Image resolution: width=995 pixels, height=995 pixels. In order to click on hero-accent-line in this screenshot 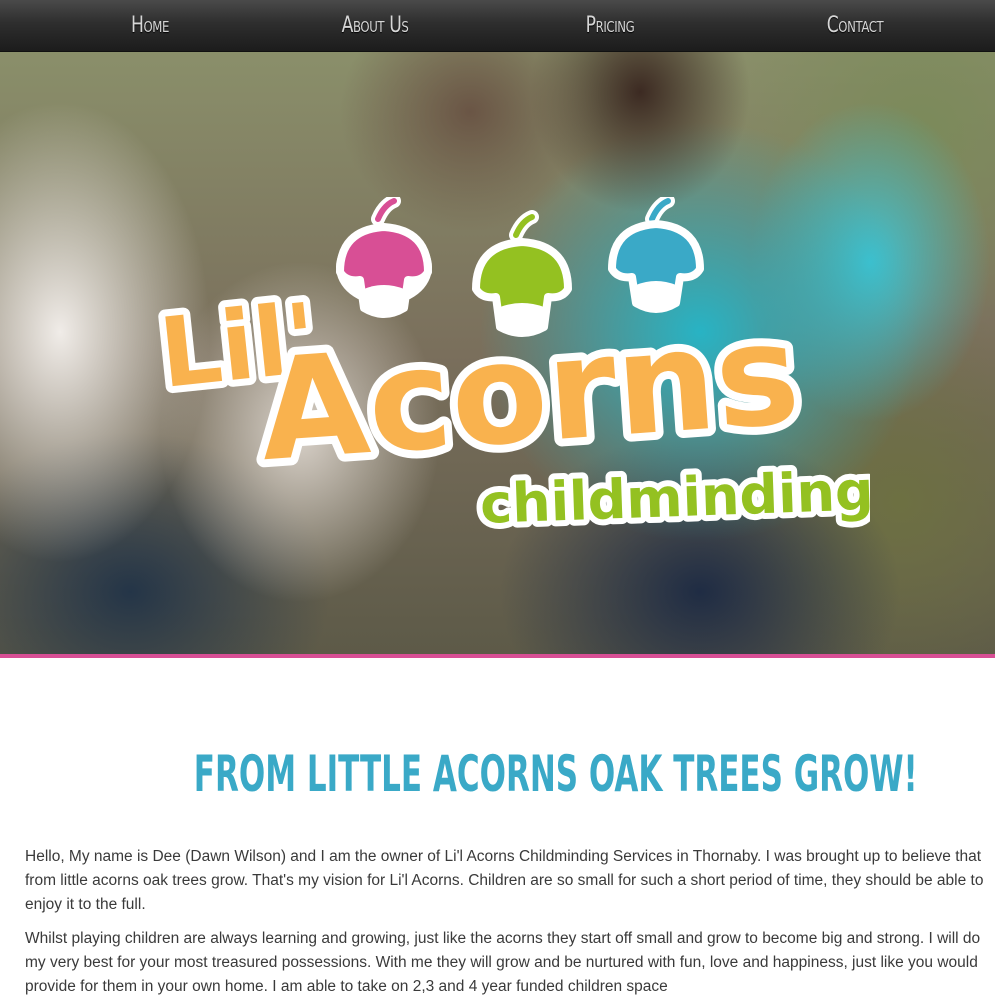, I will do `click(497, 656)`.